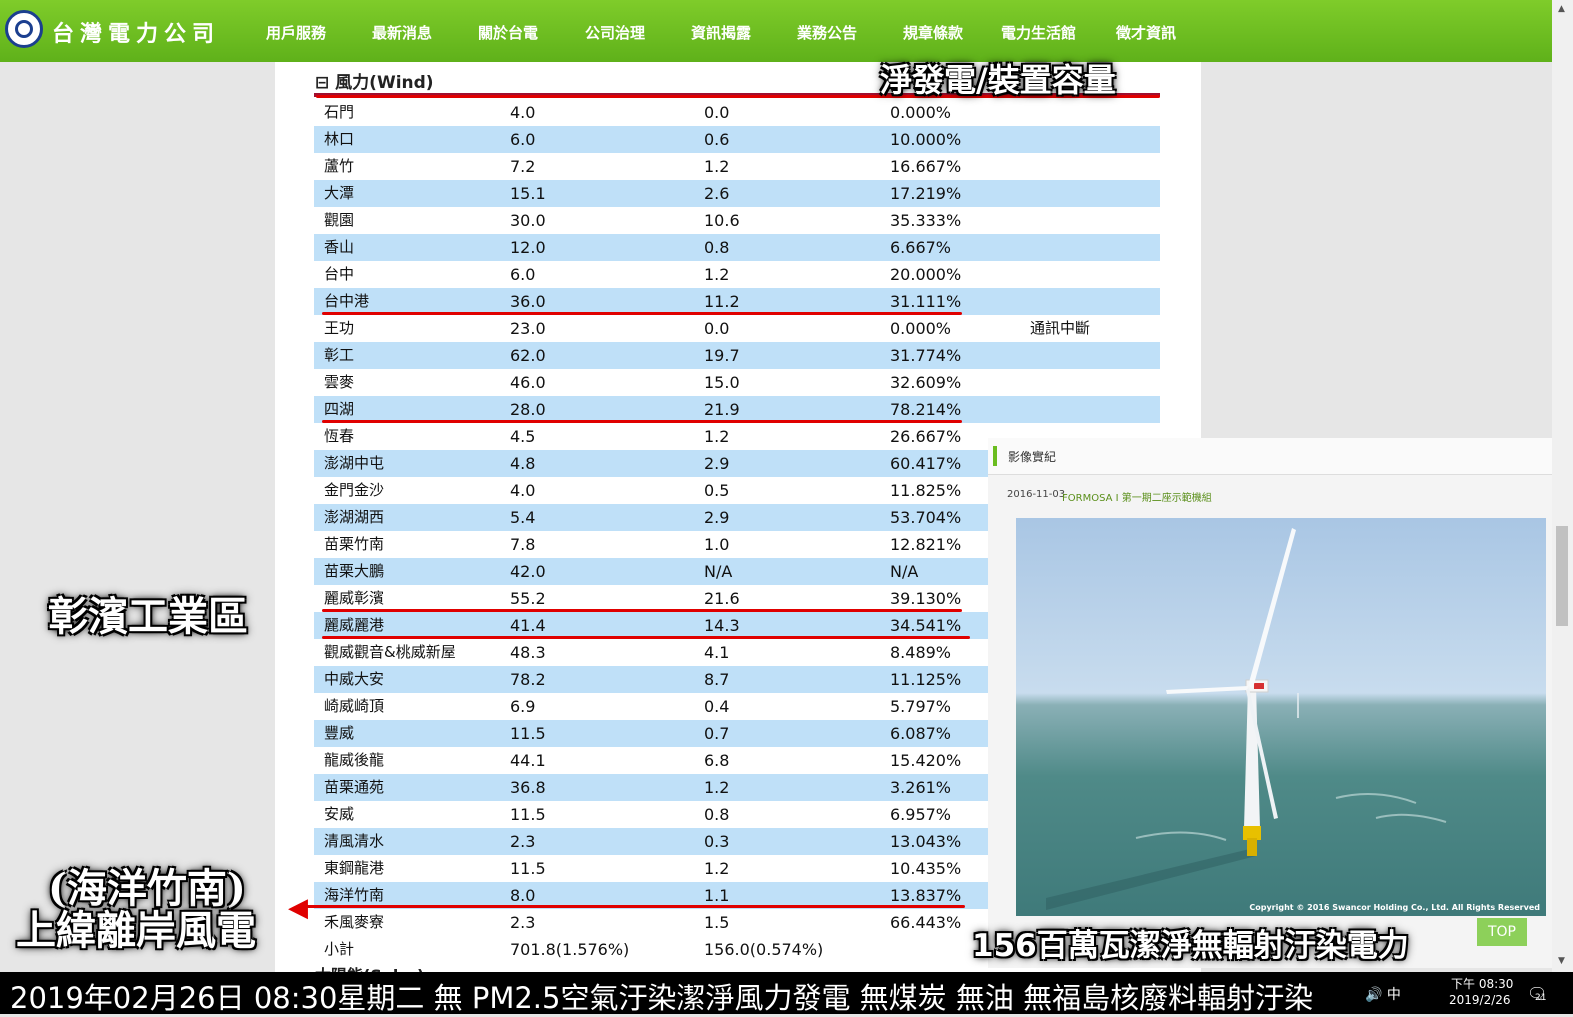 This screenshot has height=1017, width=1573. Describe the element at coordinates (528, 679) in the screenshot. I see `cell-capacity: 78.2` at that location.